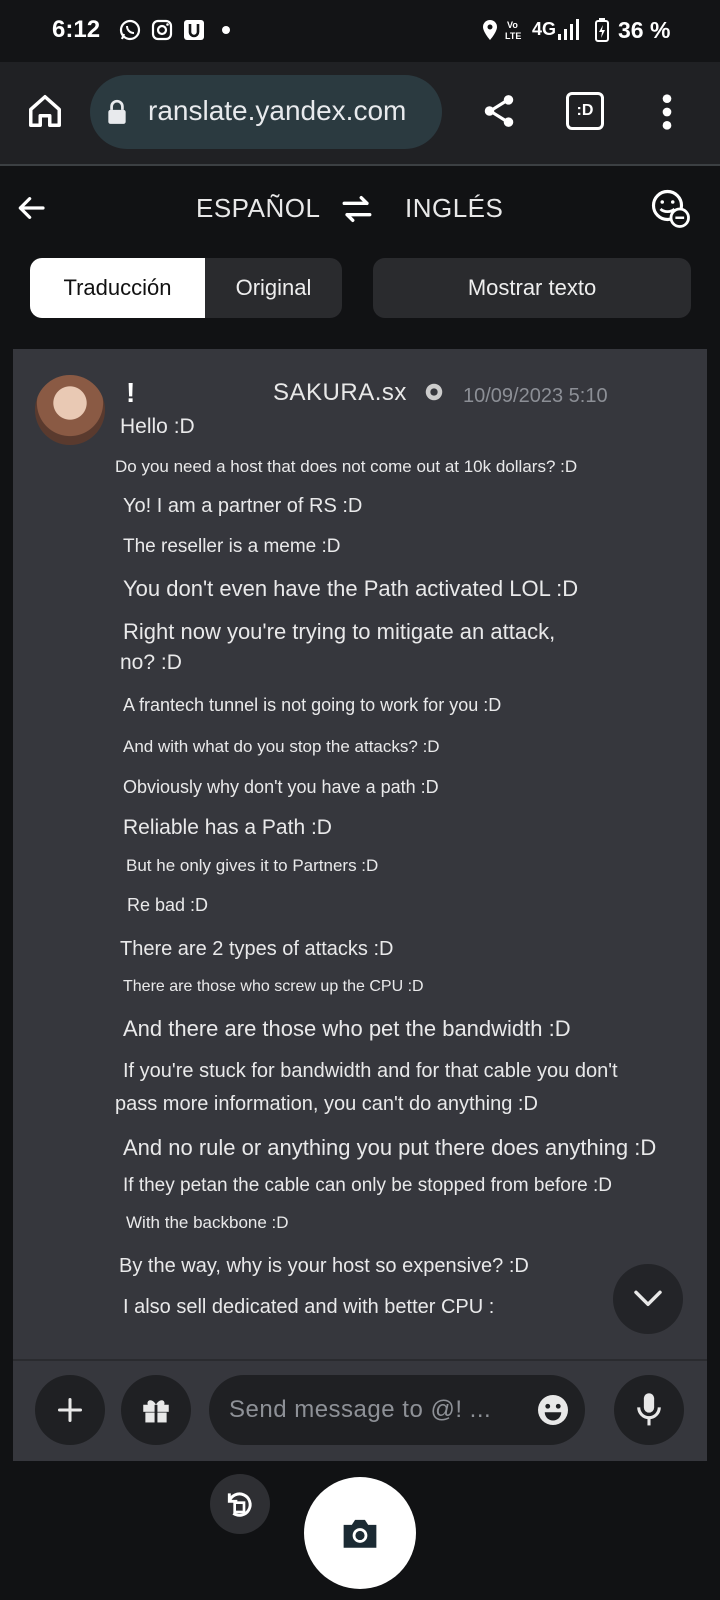 The width and height of the screenshot is (720, 1600). I want to click on chevron-down-icon, so click(648, 1298).